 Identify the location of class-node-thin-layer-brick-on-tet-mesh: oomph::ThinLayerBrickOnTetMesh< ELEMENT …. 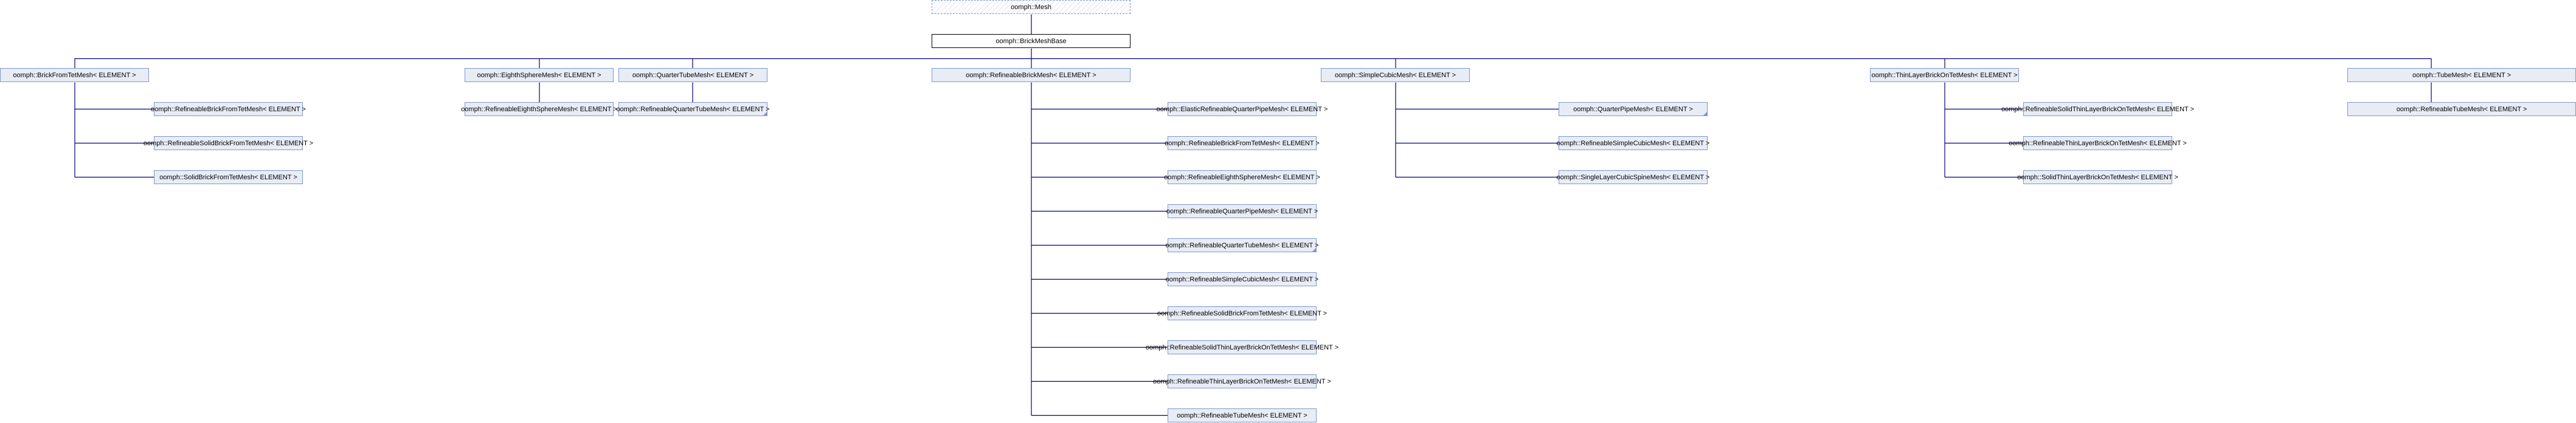
(1944, 75).